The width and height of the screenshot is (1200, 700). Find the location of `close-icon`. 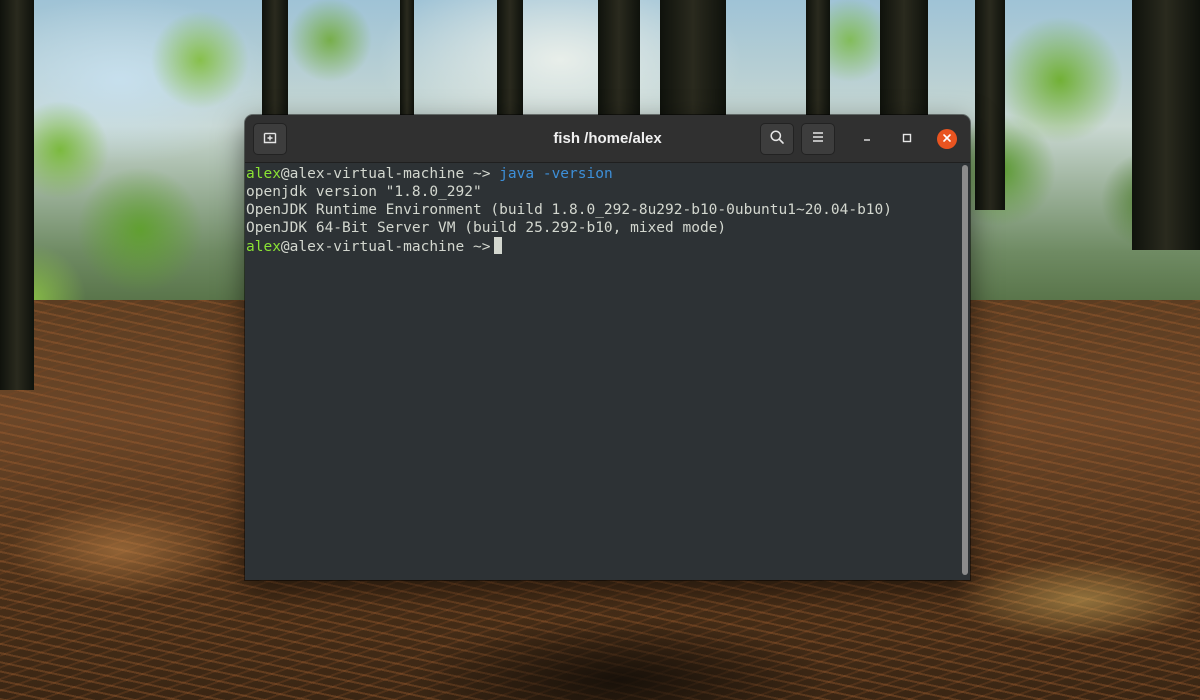

close-icon is located at coordinates (947, 139).